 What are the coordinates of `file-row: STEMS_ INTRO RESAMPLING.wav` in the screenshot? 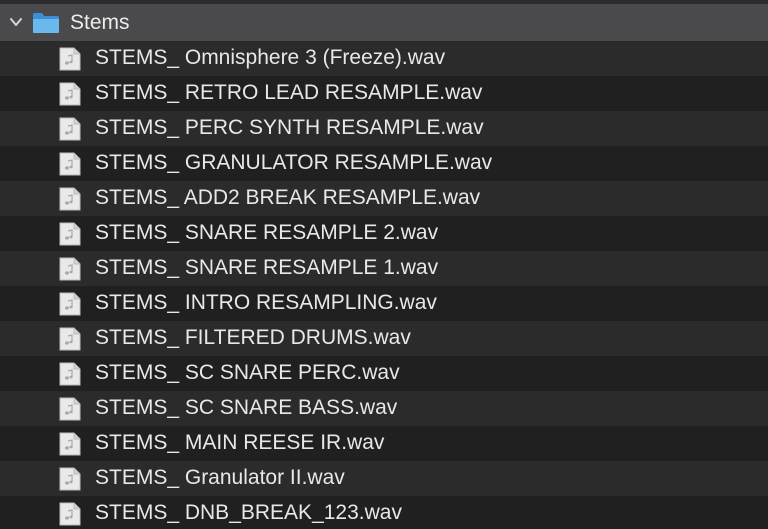 It's located at (384, 303).